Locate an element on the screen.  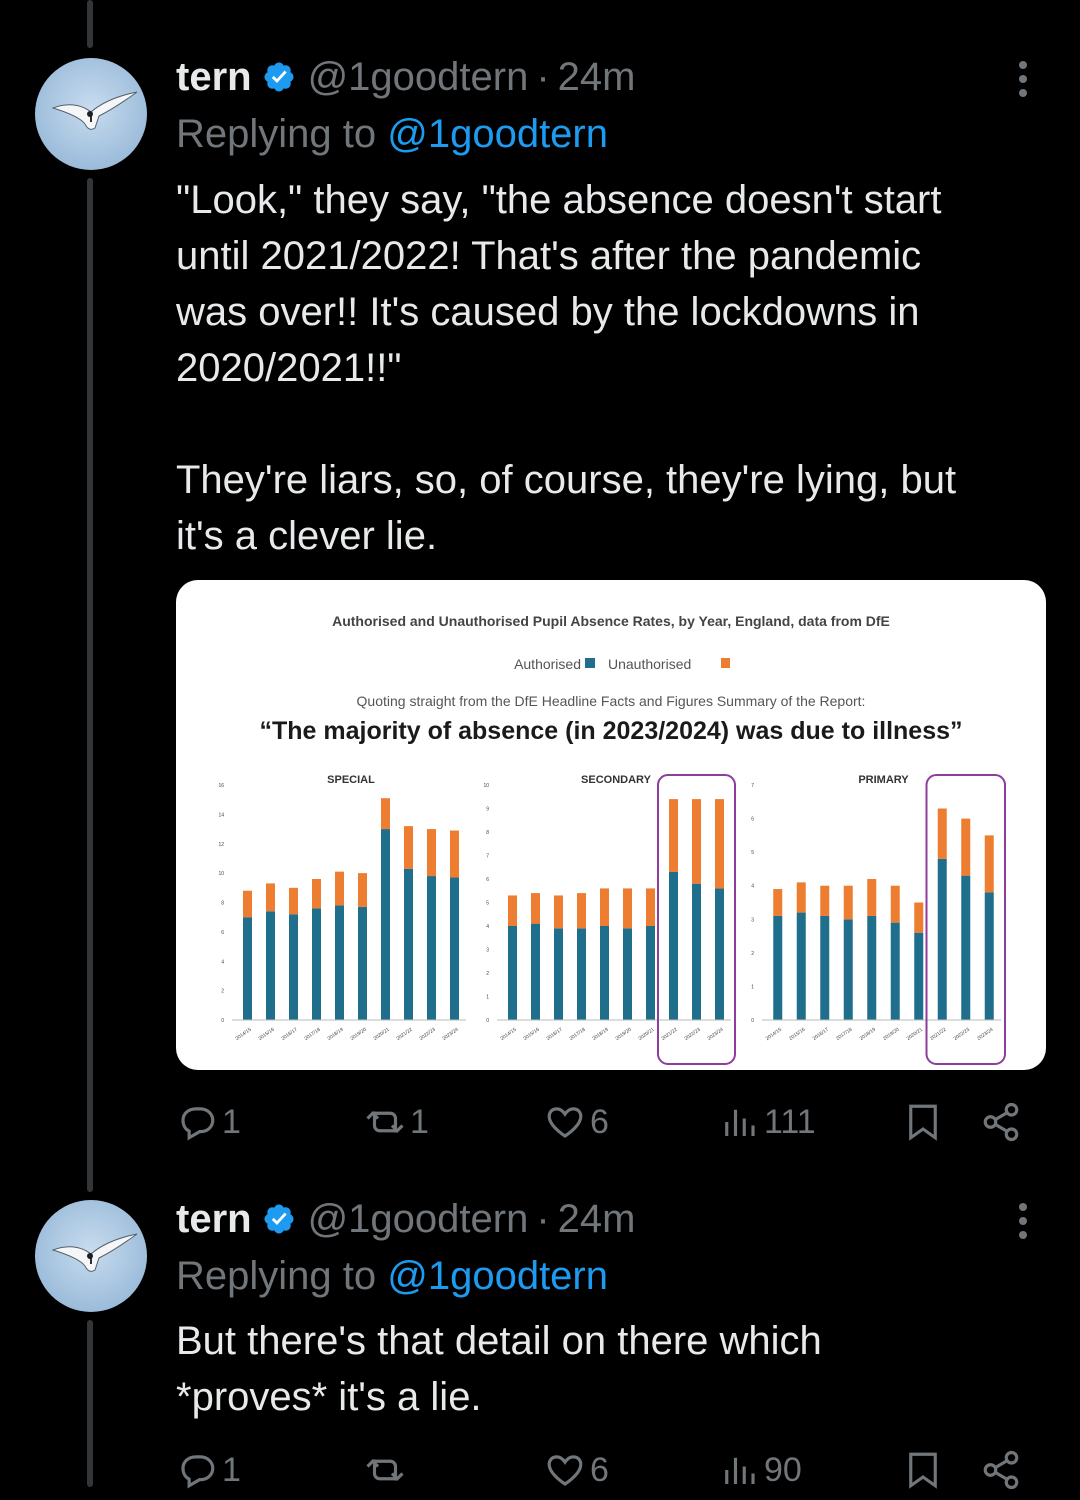
x-tick-label-special: 2014/15 is located at coordinates (243, 1034).